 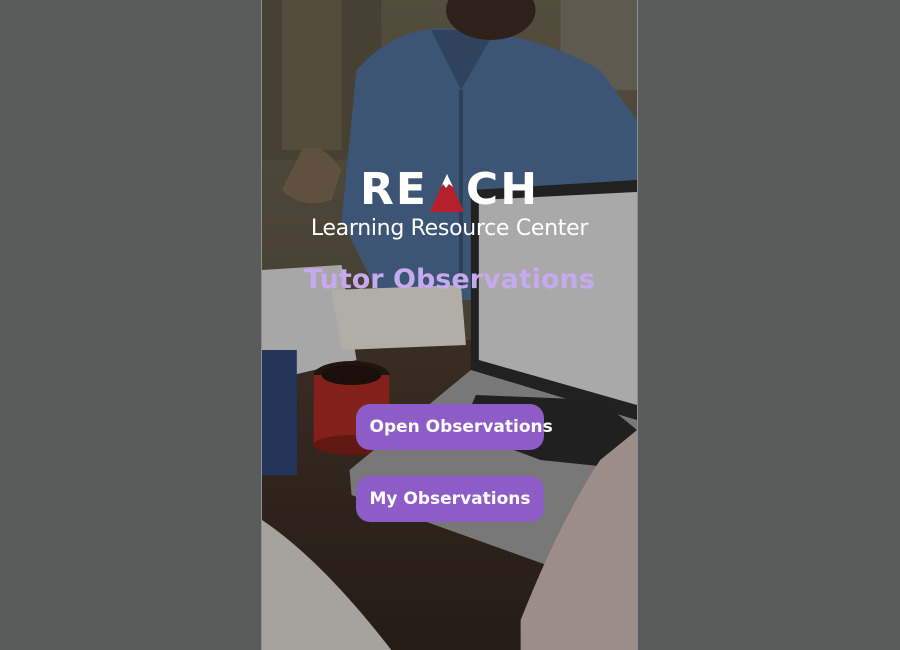 I want to click on logo-wordmark: RE CH, so click(x=449, y=190).